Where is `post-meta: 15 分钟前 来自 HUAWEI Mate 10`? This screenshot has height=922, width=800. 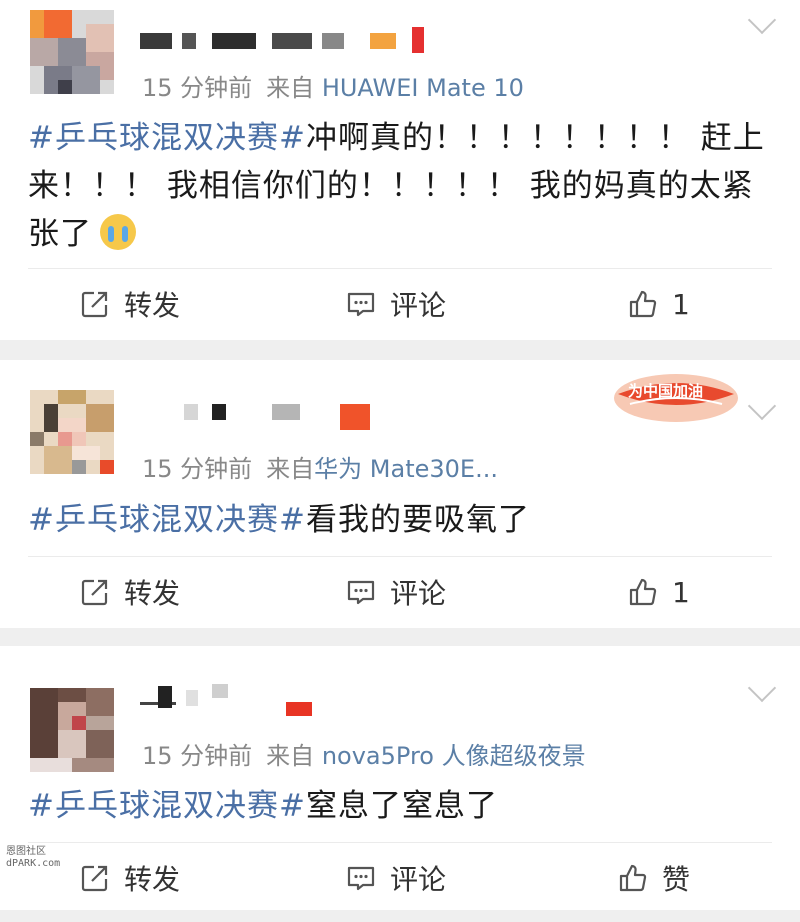
post-meta: 15 分钟前 来自 HUAWEI Mate 10 is located at coordinates (333, 85).